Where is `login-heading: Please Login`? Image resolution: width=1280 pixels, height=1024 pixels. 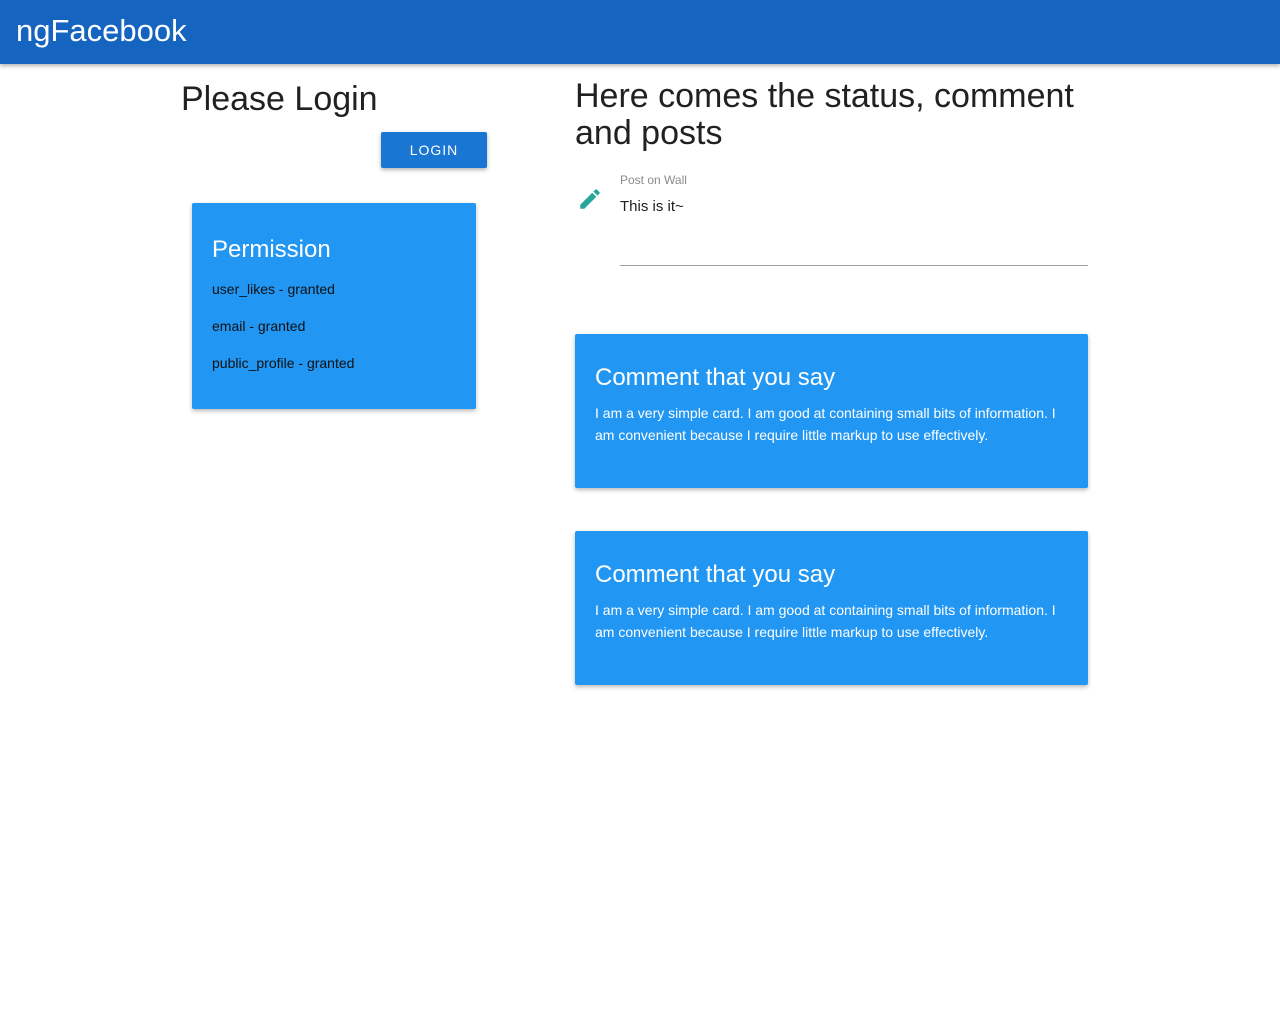 login-heading: Please Login is located at coordinates (279, 99).